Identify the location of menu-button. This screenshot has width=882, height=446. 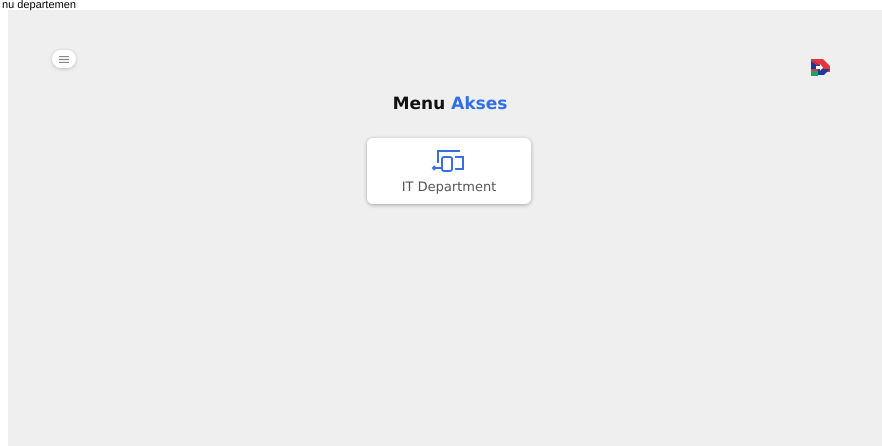
(64, 59).